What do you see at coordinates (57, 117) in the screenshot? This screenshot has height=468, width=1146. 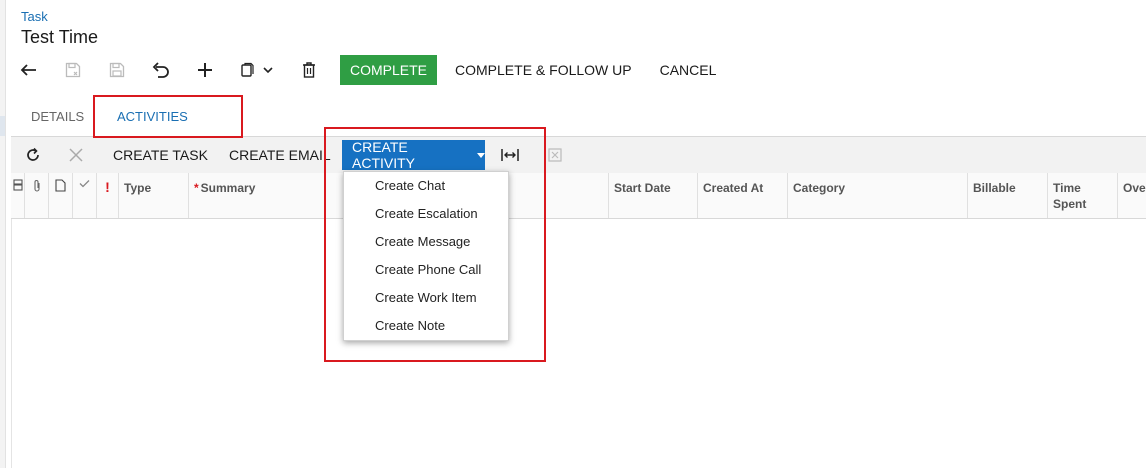 I see `tab-details: DETAILS` at bounding box center [57, 117].